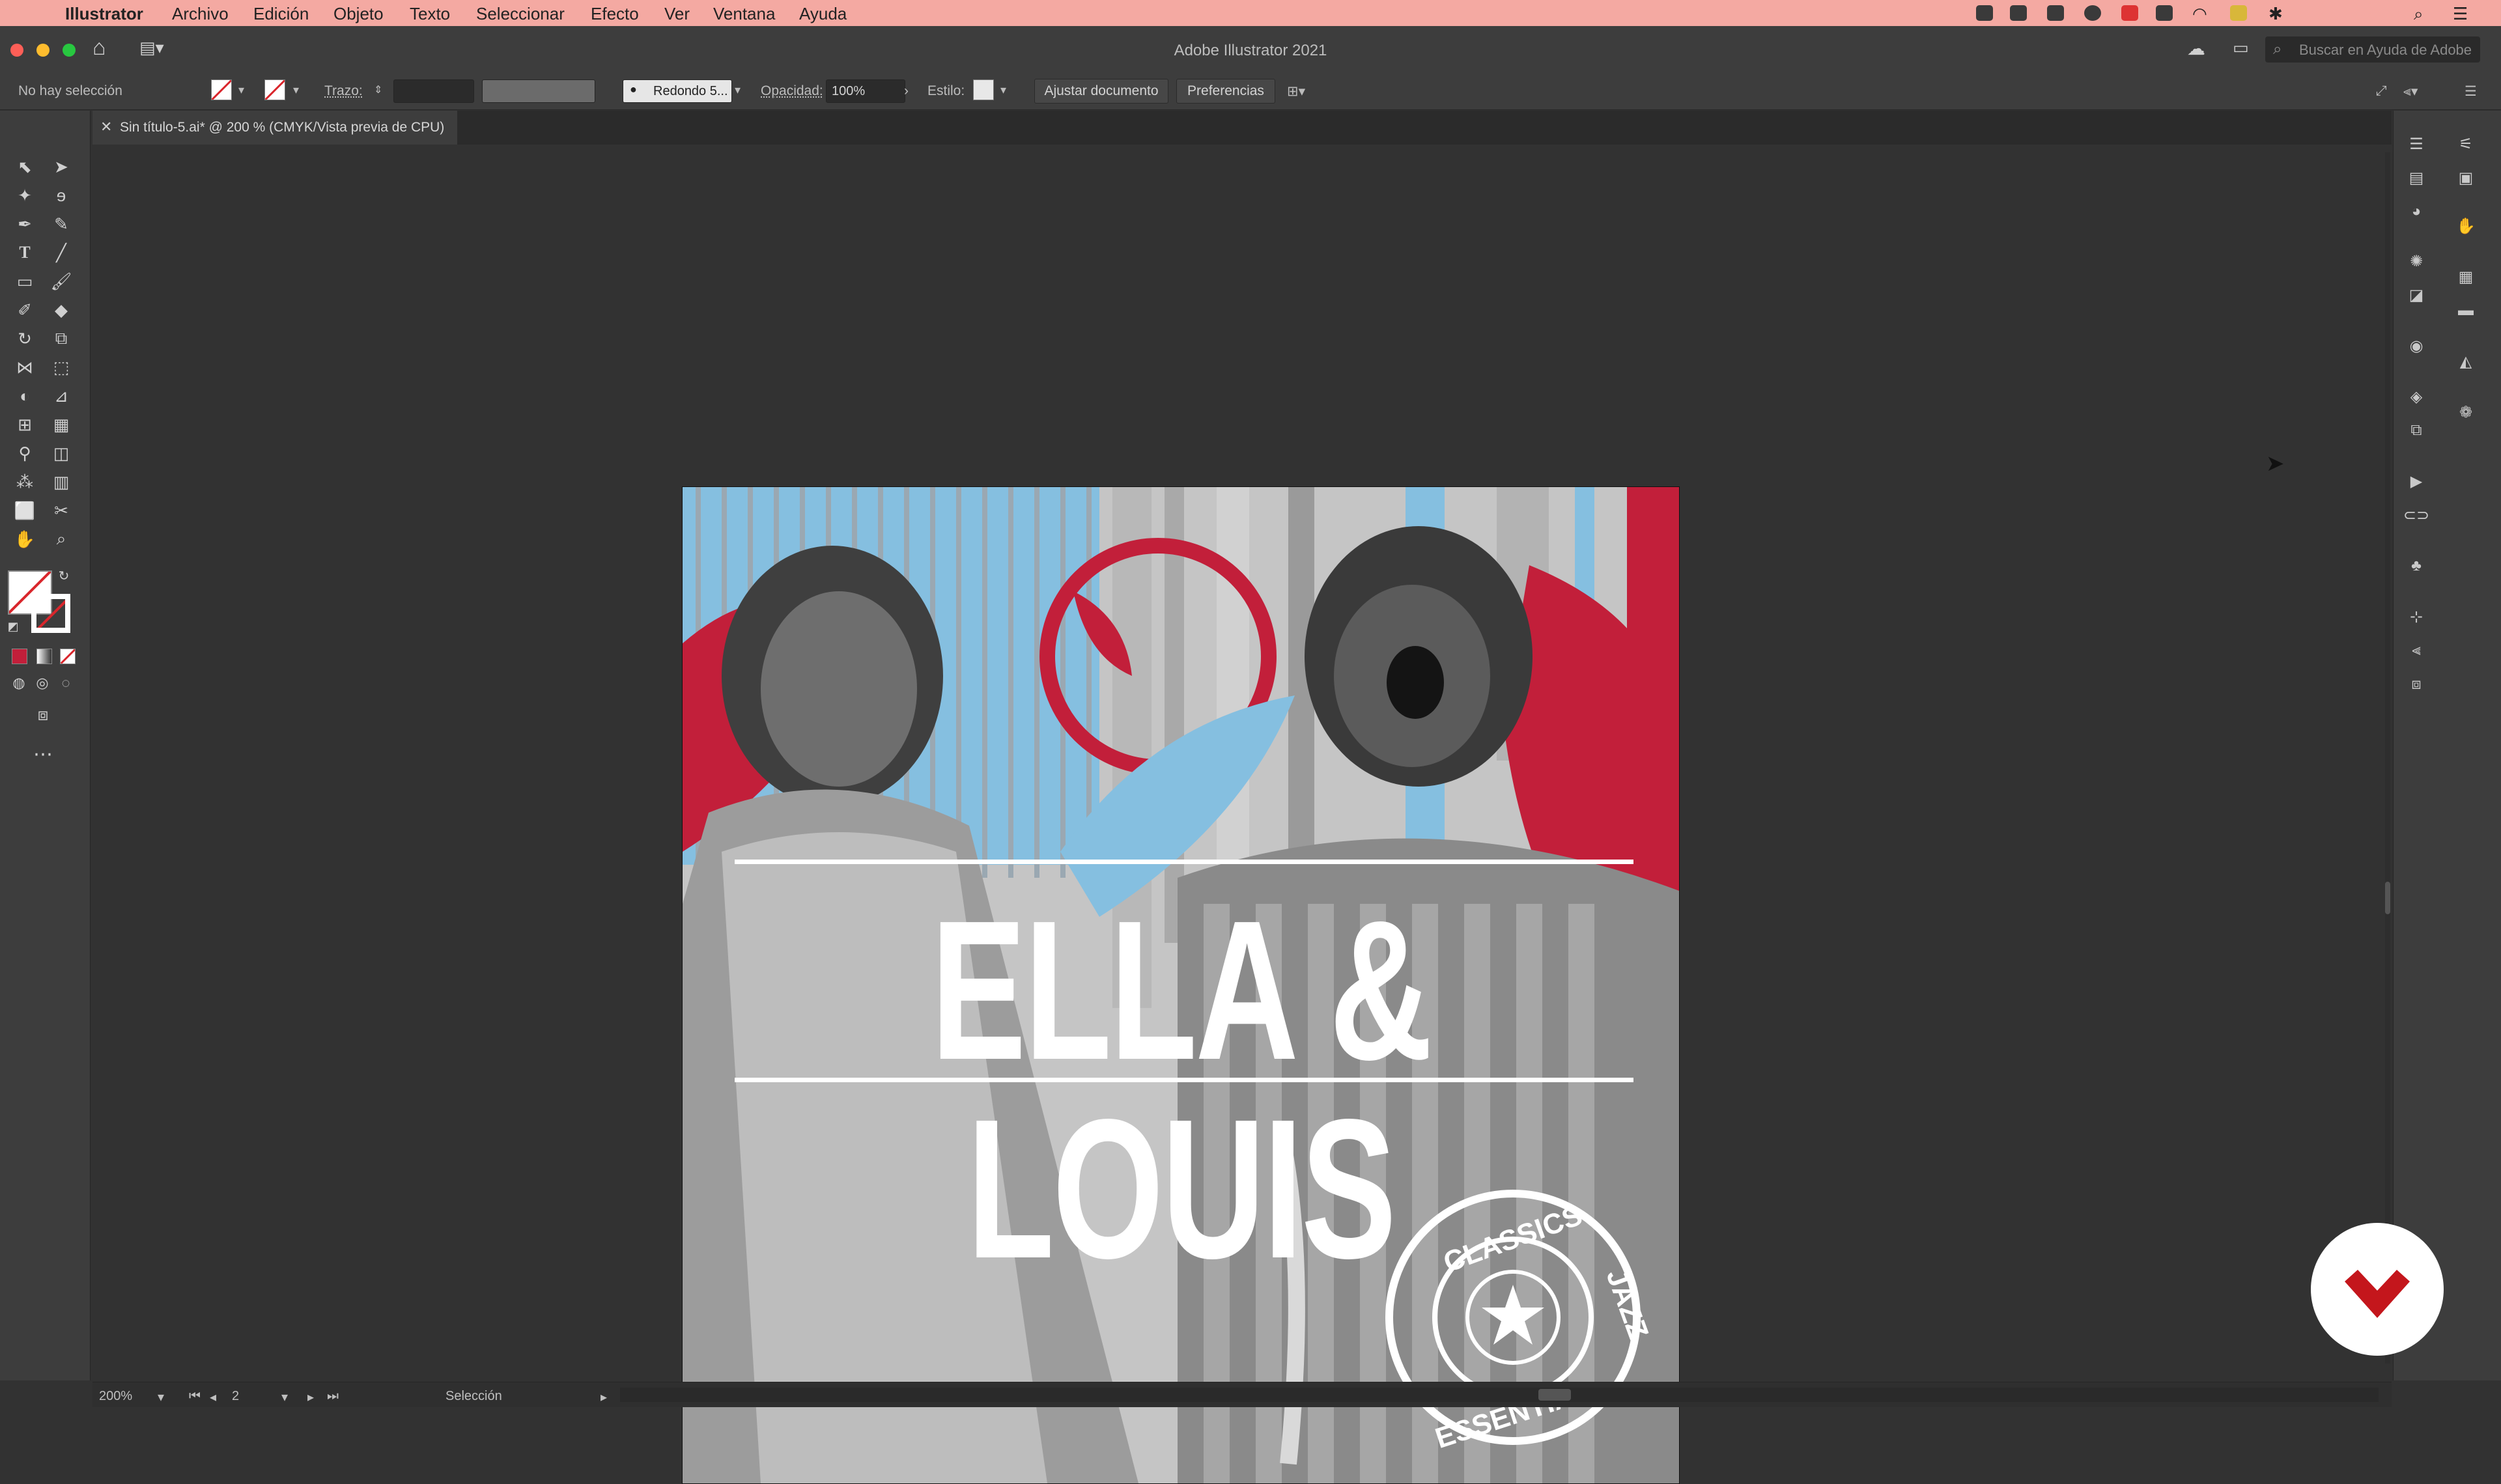 This screenshot has width=2501, height=1484. I want to click on graphic-style-swatch, so click(983, 90).